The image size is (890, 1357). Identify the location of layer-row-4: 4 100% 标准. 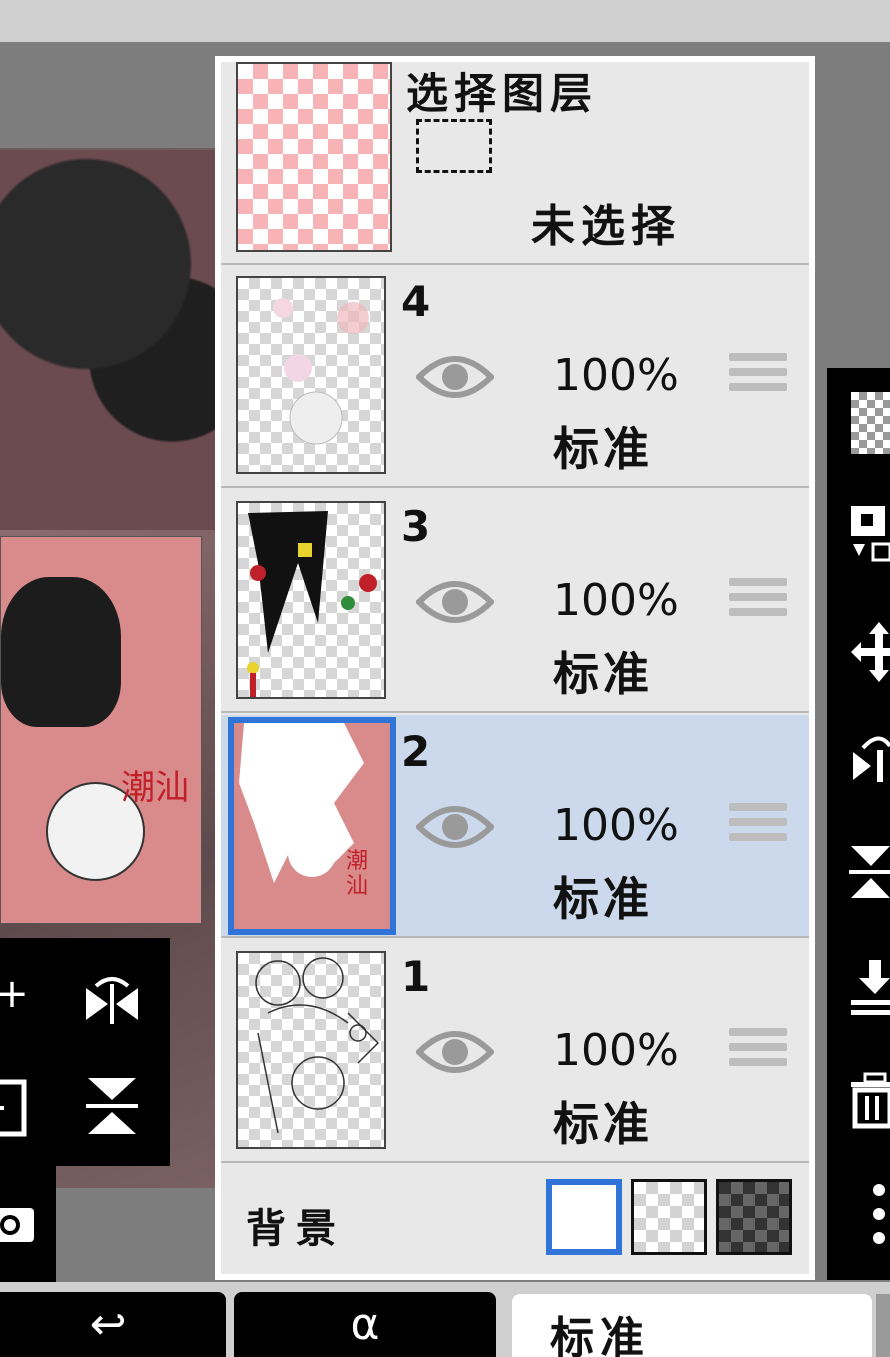
(515, 376).